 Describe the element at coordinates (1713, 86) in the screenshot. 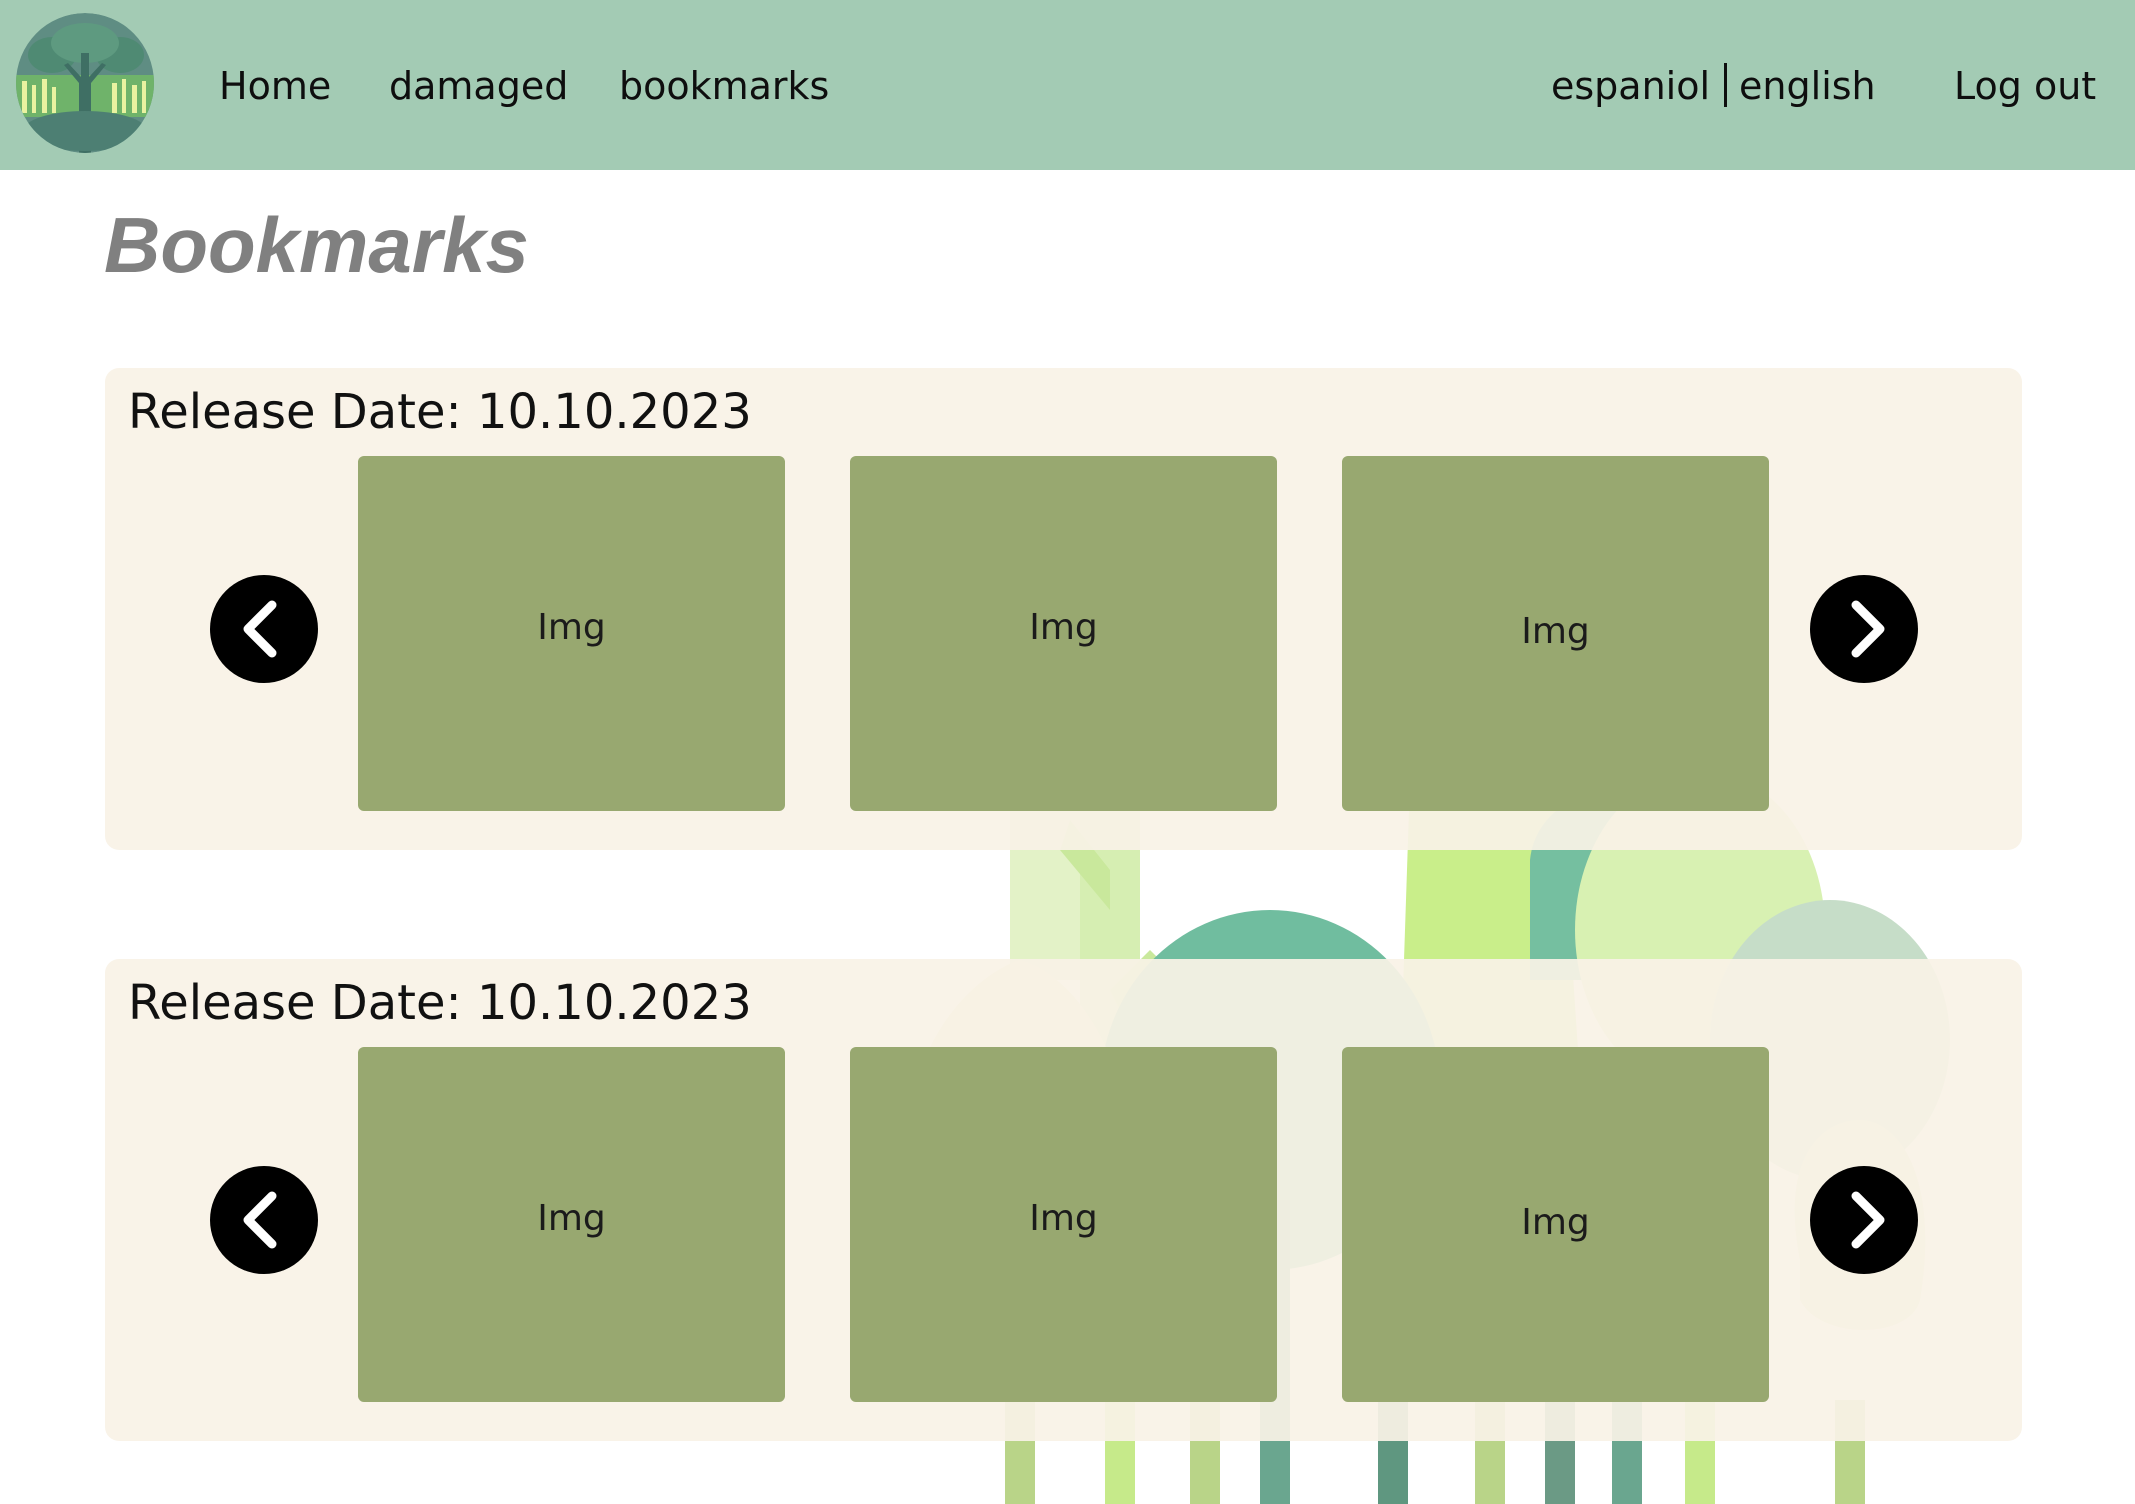

I see `language-switcher: espaniol english` at that location.